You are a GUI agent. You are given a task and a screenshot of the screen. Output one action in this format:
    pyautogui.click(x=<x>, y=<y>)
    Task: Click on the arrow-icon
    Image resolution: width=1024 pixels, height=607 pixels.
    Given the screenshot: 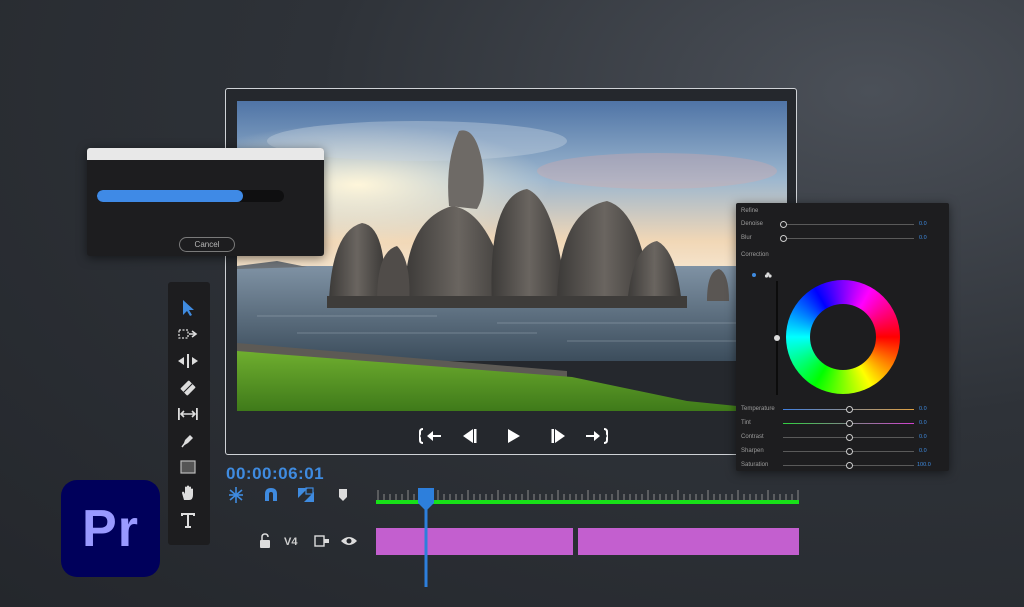 What is the action you would take?
    pyautogui.click(x=188, y=308)
    